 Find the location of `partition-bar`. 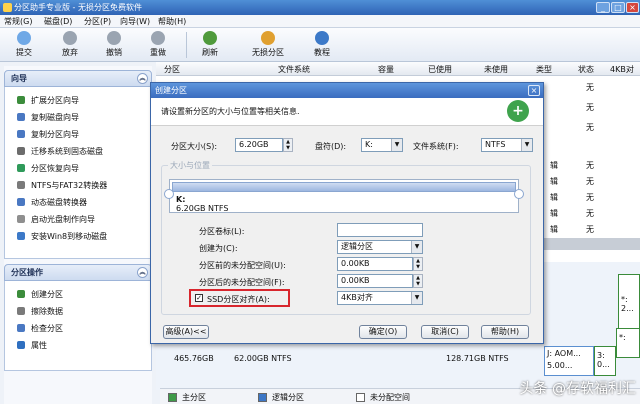

partition-bar is located at coordinates (344, 187).